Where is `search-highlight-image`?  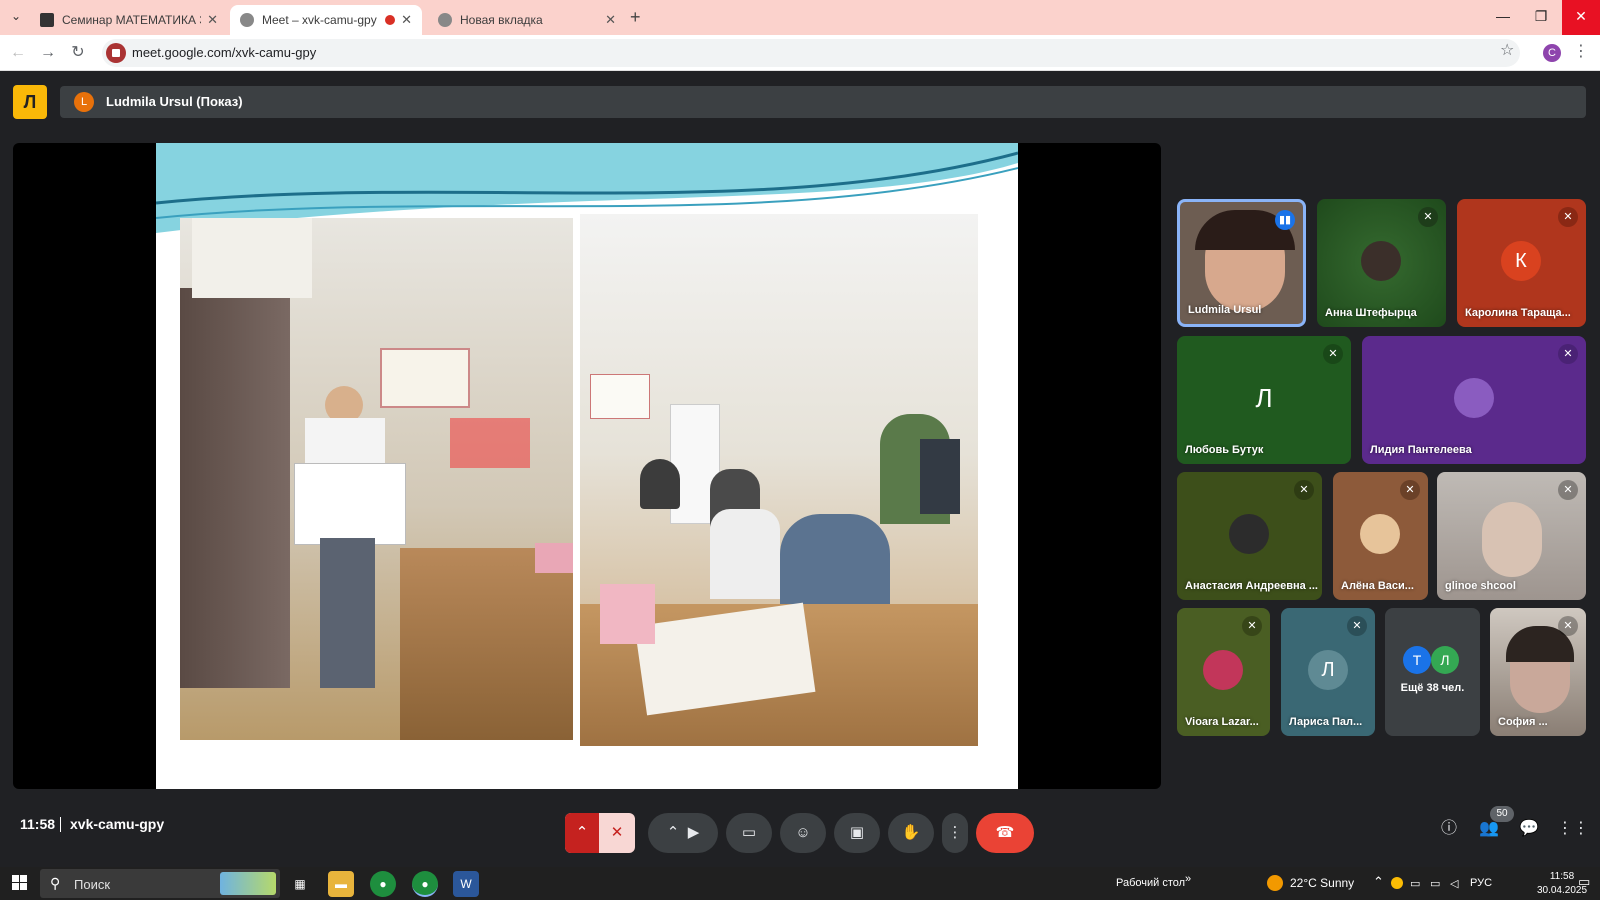 search-highlight-image is located at coordinates (248, 883).